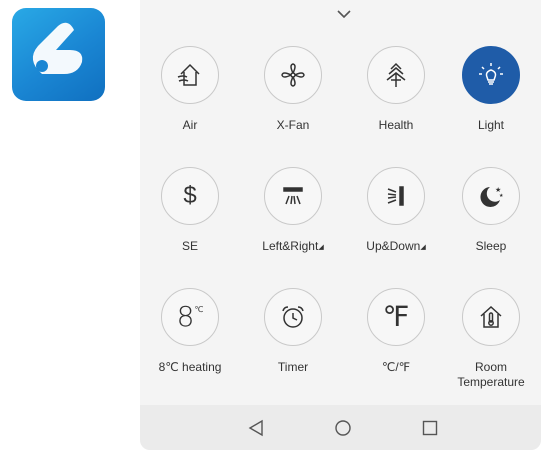  I want to click on tile-label-text: Left&Right, so click(290, 246).